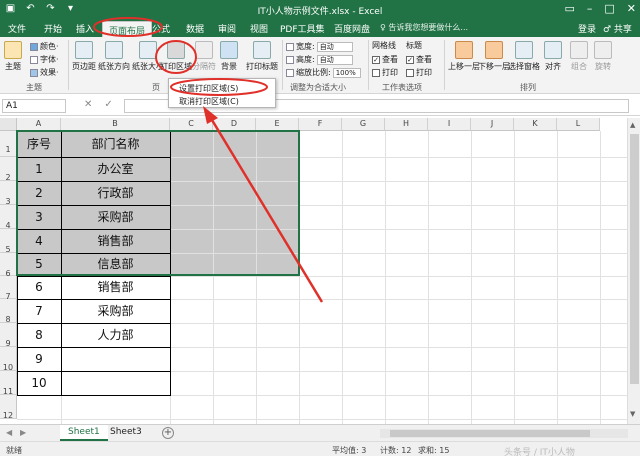  I want to click on column-header: H, so click(406, 124).